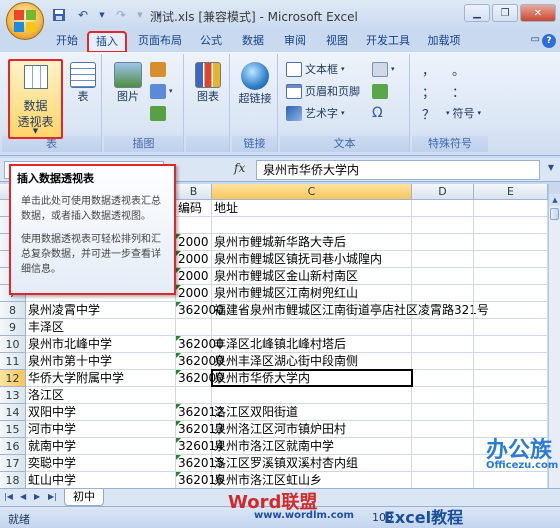 The width and height of the screenshot is (560, 528). What do you see at coordinates (13, 310) in the screenshot?
I see `row-header: 8` at bounding box center [13, 310].